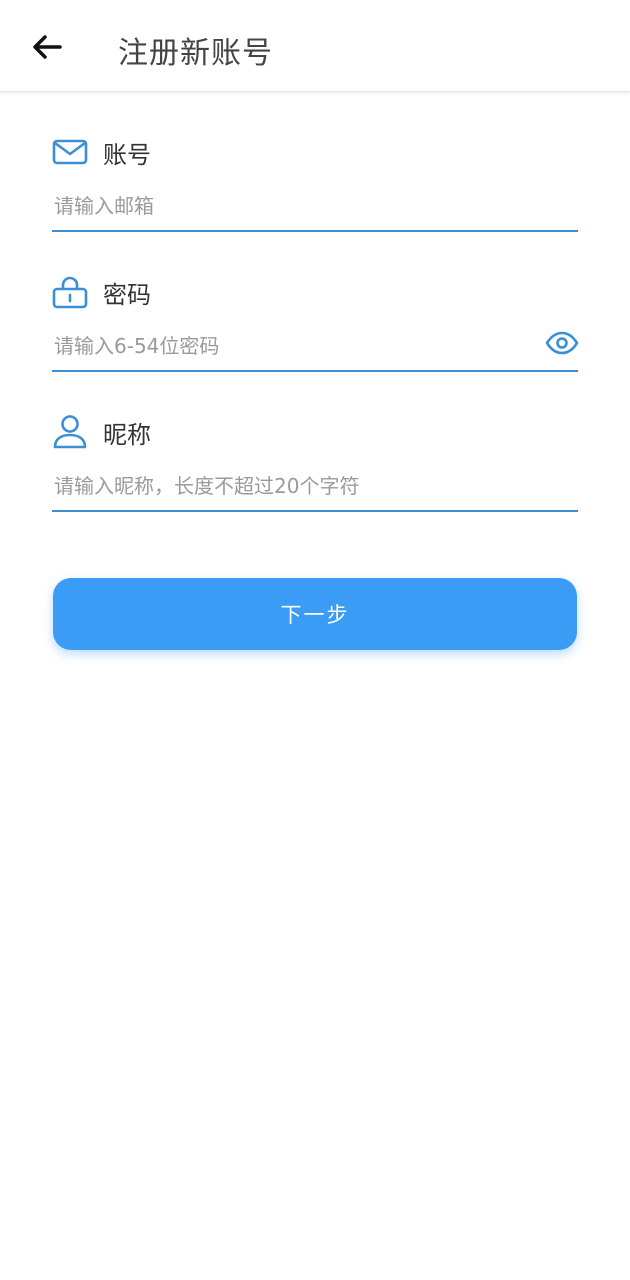 This screenshot has width=630, height=1280. Describe the element at coordinates (127, 294) in the screenshot. I see `password-label: 密码` at that location.